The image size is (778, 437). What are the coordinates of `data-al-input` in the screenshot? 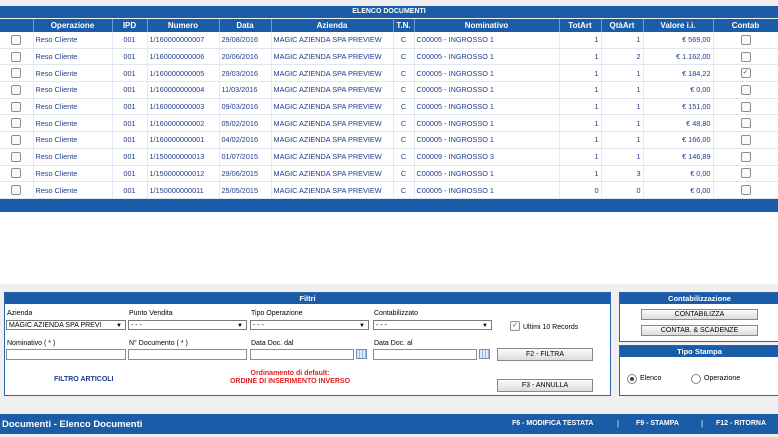 It's located at (425, 354).